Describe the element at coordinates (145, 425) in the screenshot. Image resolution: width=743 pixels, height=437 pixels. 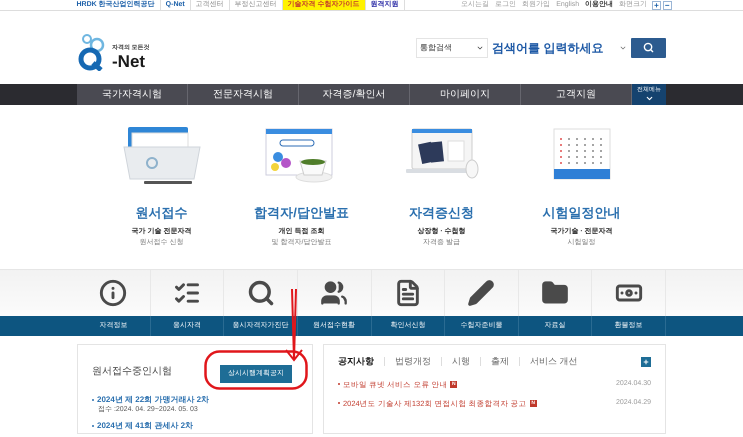
I see `exam-link: 2024년 제 41회 관세사 2차` at that location.